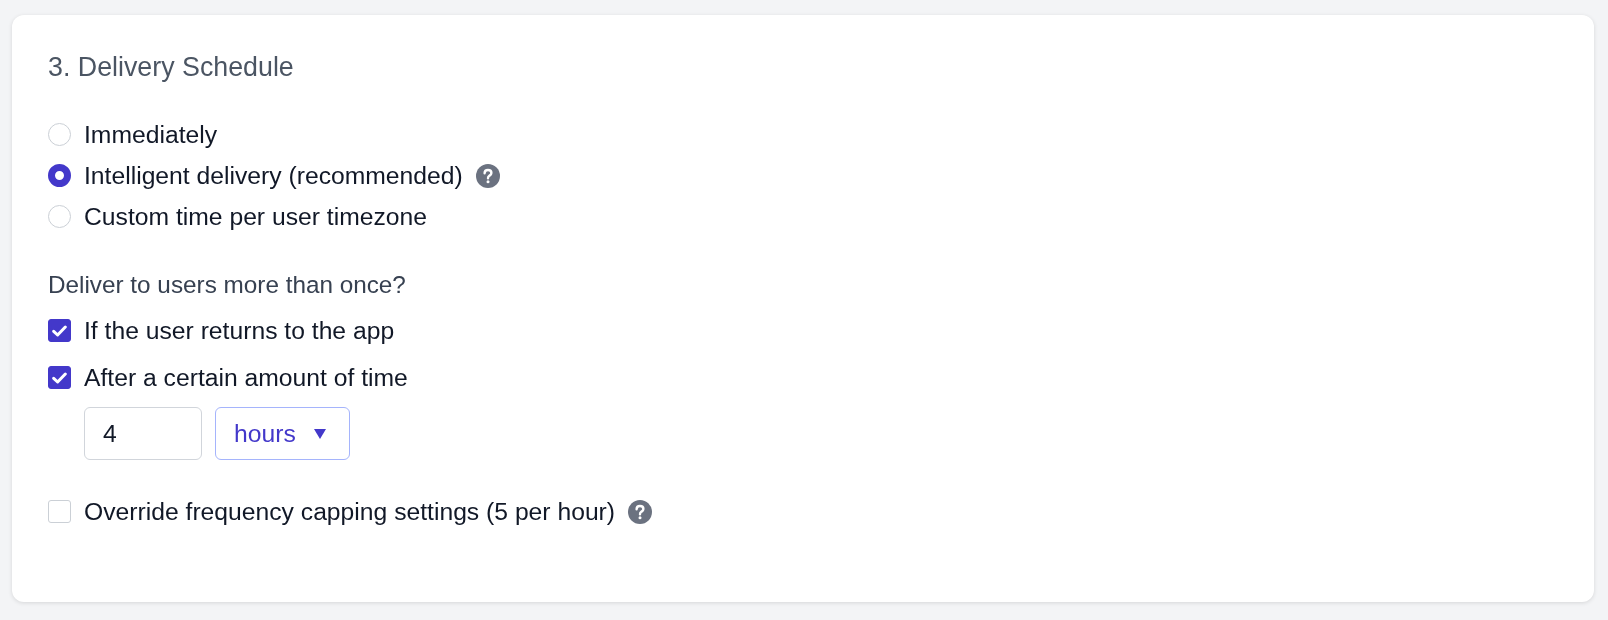 The height and width of the screenshot is (620, 1608). I want to click on number-field: 4, so click(143, 433).